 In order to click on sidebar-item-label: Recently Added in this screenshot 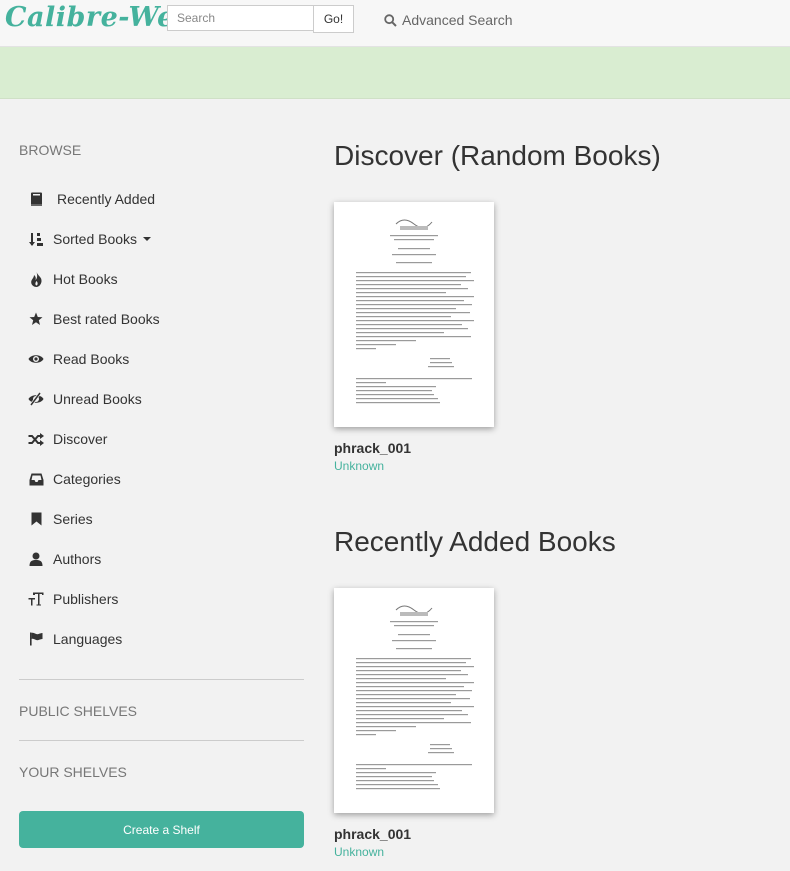, I will do `click(106, 199)`.